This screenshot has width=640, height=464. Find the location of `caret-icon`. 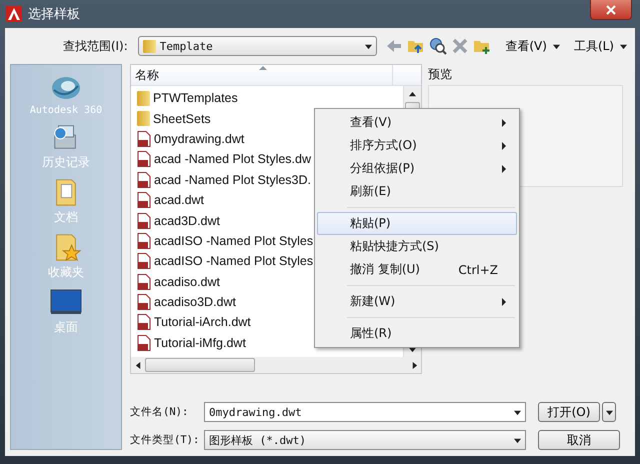

caret-icon is located at coordinates (609, 412).